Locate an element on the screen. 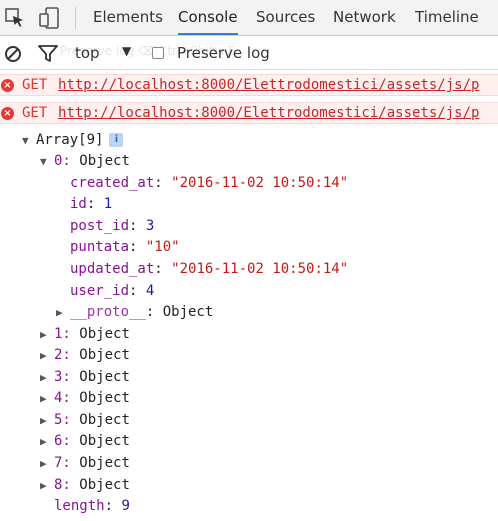 Image resolution: width=498 pixels, height=521 pixels. tree-item: ▶ 7: Object is located at coordinates (85, 463).